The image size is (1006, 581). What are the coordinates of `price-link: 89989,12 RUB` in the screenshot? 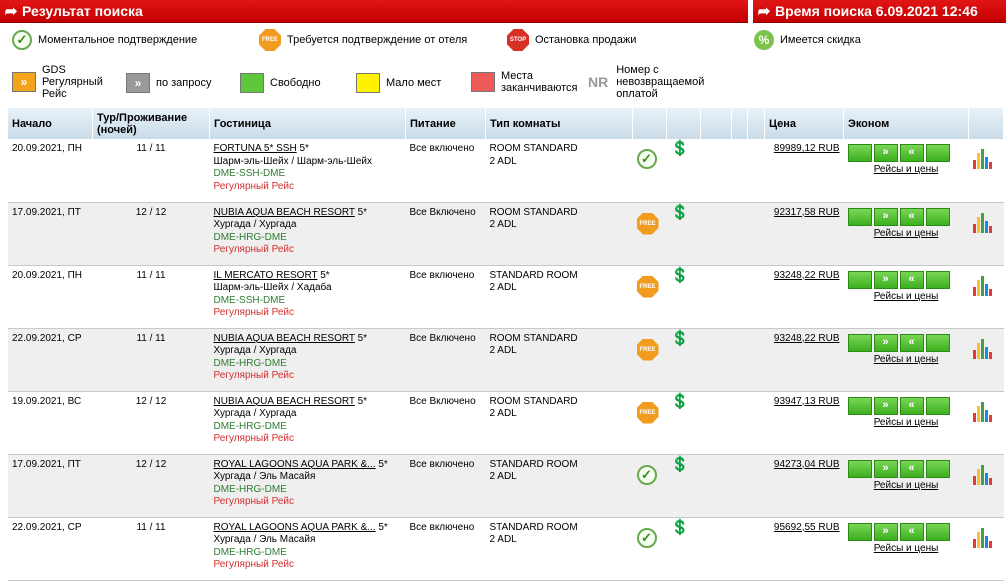 It's located at (807, 148).